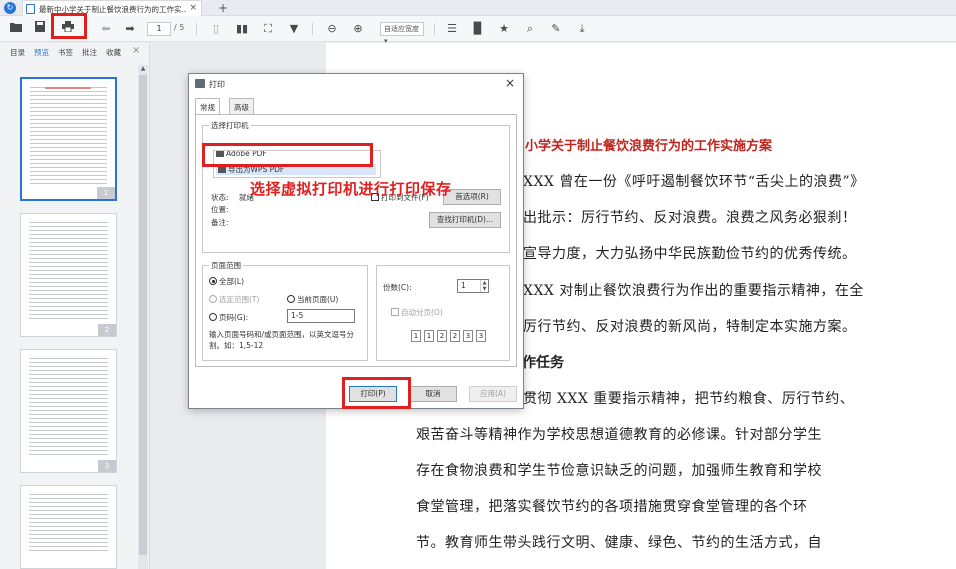 Image resolution: width=956 pixels, height=569 pixels. I want to click on dialog-title: 打印, so click(217, 84).